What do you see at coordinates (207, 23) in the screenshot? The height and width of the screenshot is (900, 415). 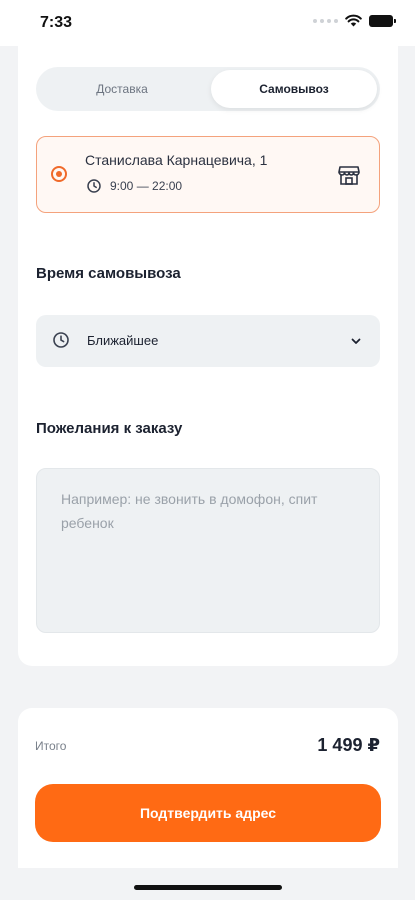 I see `status-bar: 7:33` at bounding box center [207, 23].